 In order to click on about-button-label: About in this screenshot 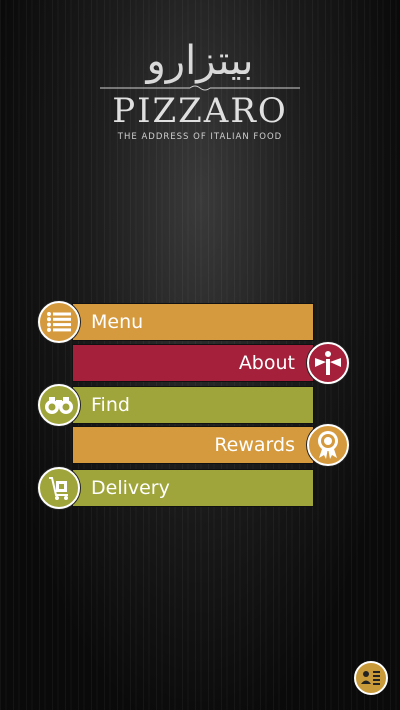, I will do `click(266, 363)`.